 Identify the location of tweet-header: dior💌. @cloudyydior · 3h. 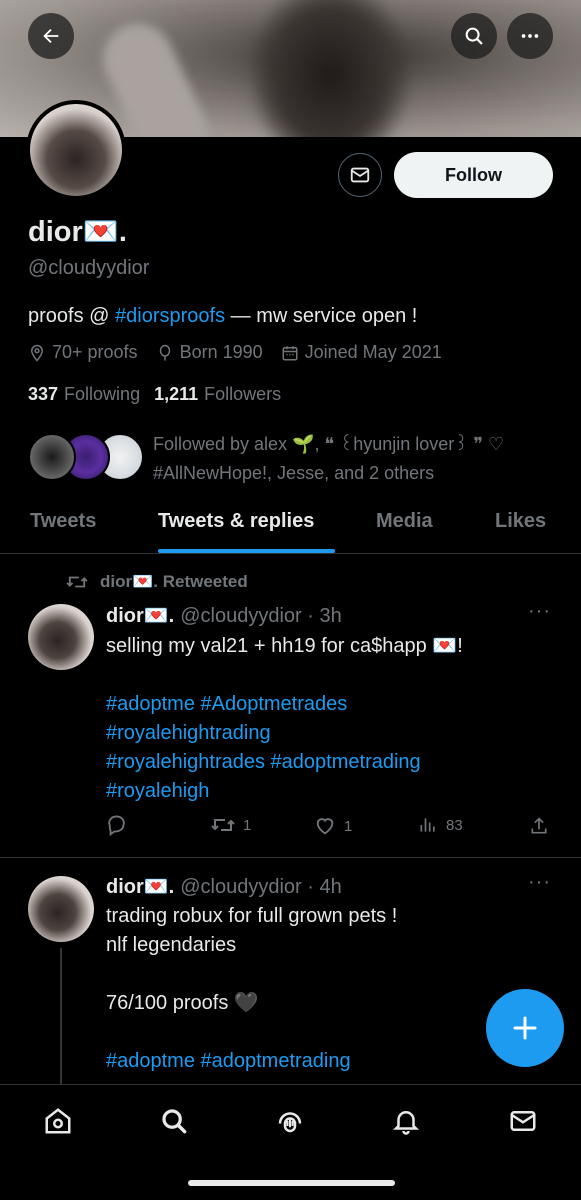
(224, 615).